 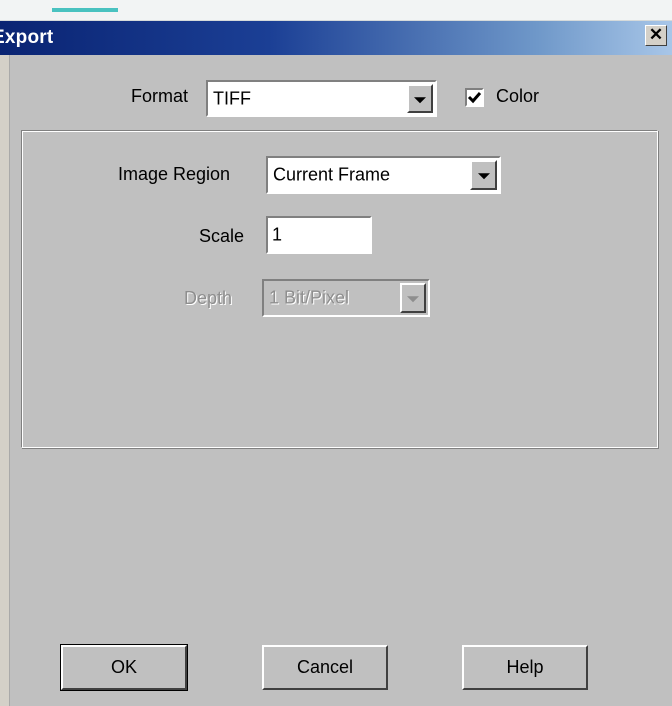 I want to click on scale-input-value: 1, so click(x=277, y=234).